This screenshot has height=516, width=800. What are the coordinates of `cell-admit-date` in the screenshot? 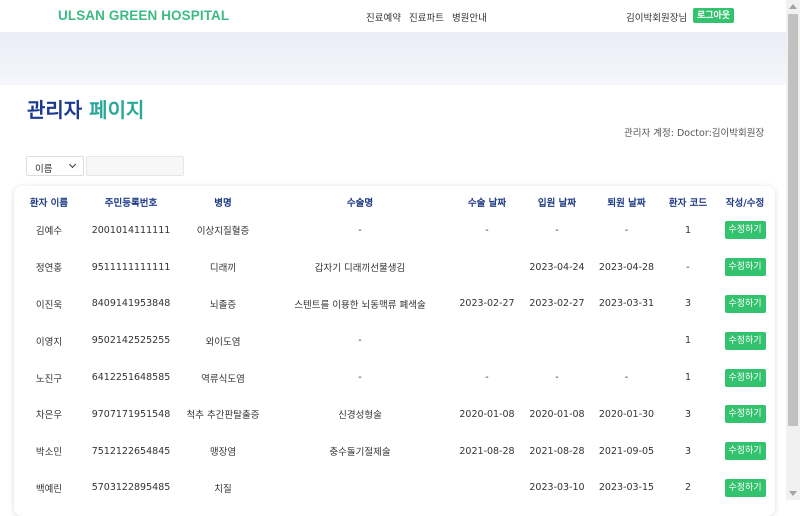 It's located at (557, 340).